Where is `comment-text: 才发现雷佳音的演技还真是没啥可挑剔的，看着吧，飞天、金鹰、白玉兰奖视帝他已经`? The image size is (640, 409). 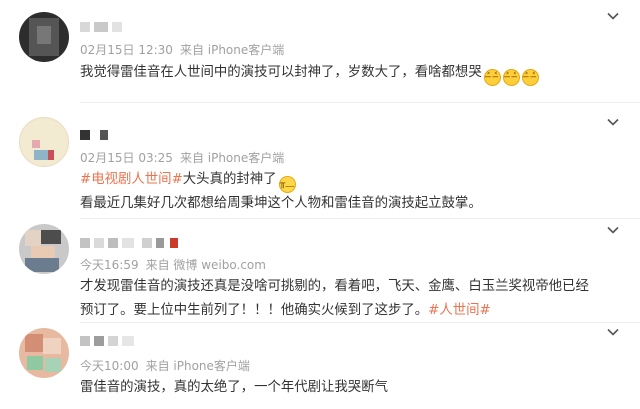 comment-text: 才发现雷佳音的演技还真是没啥可挑剔的，看着吧，飞天、金鹰、白玉兰奖视帝他已经 is located at coordinates (334, 286).